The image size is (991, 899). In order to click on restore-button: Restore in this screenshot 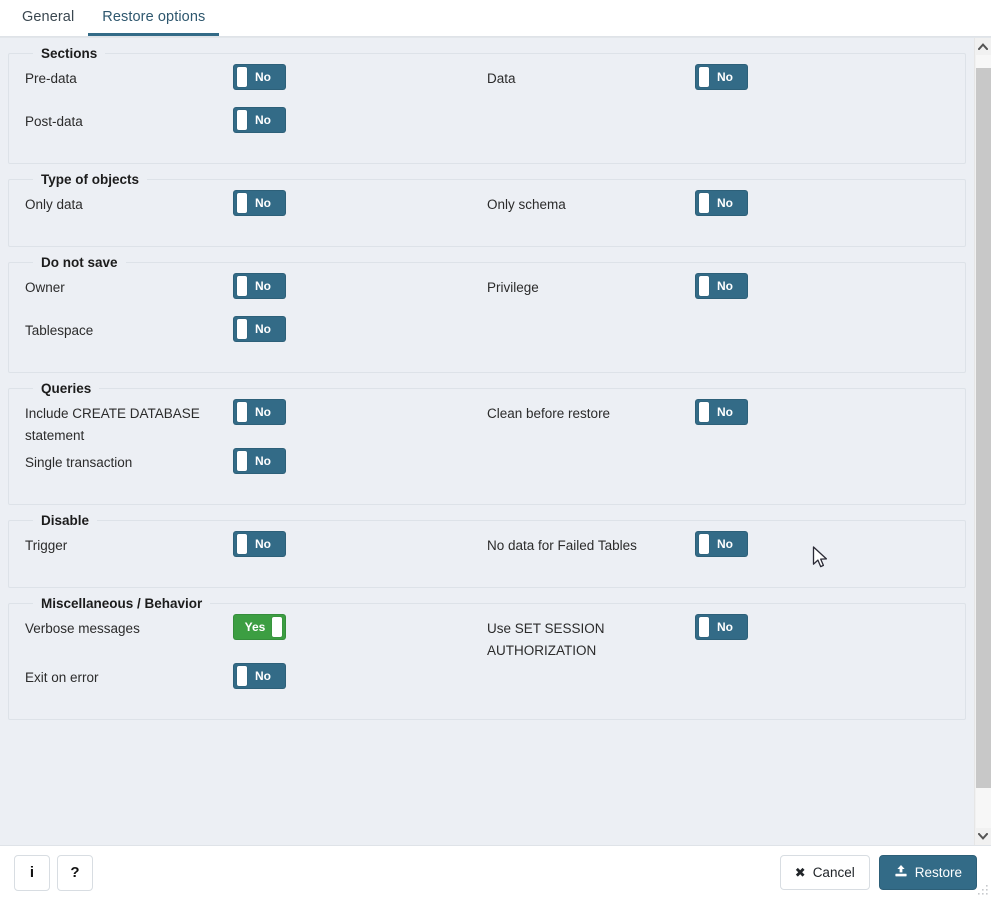, I will do `click(927, 872)`.